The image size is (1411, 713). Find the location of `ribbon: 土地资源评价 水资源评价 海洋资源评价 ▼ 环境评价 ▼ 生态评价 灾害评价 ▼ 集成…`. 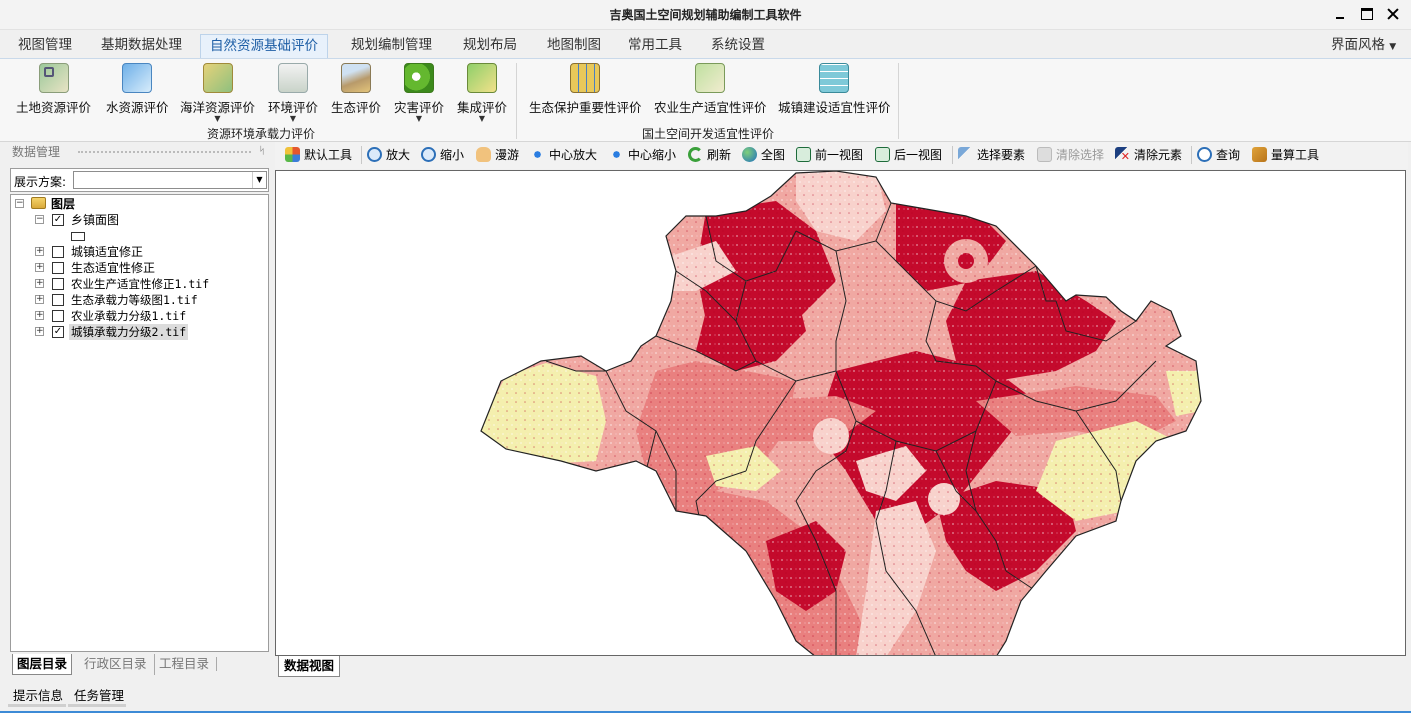

ribbon: 土地资源评价 水资源评价 海洋资源评价 ▼ 环境评价 ▼ 生态评价 灾害评价 ▼ 集成… is located at coordinates (705, 100).